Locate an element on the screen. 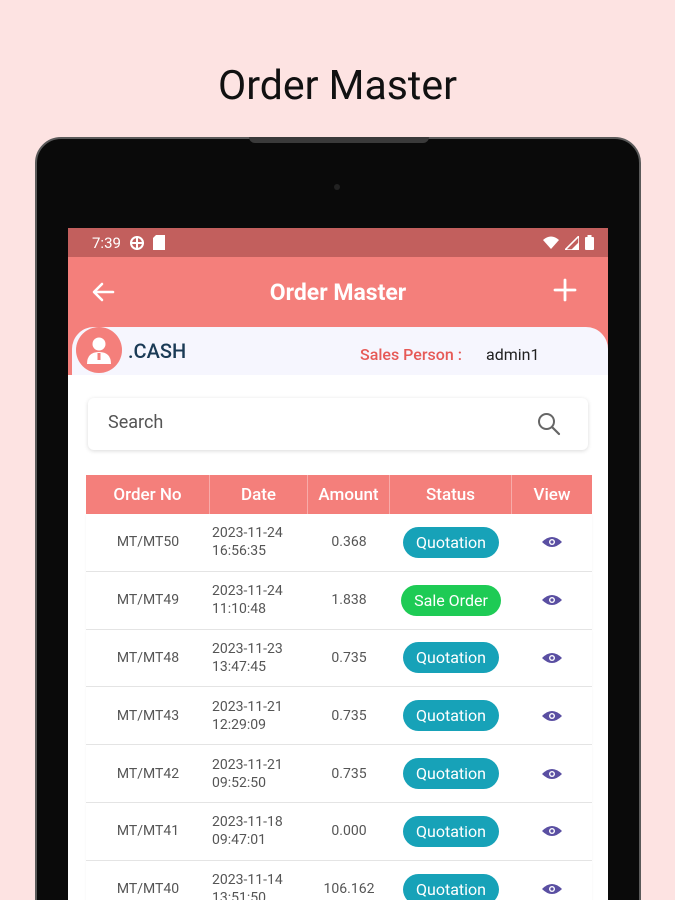 This screenshot has width=675, height=900. arrow-back-icon is located at coordinates (103, 292).